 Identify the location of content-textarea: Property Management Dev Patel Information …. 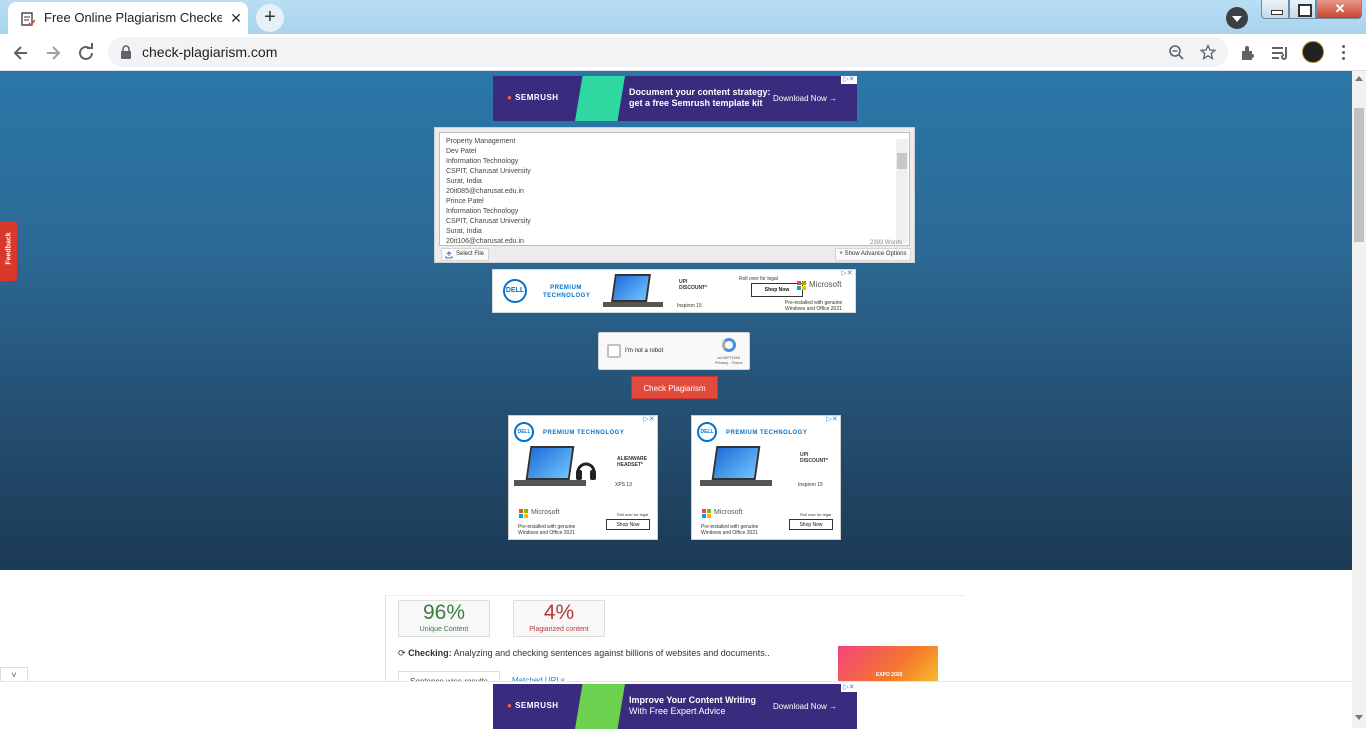
(674, 189).